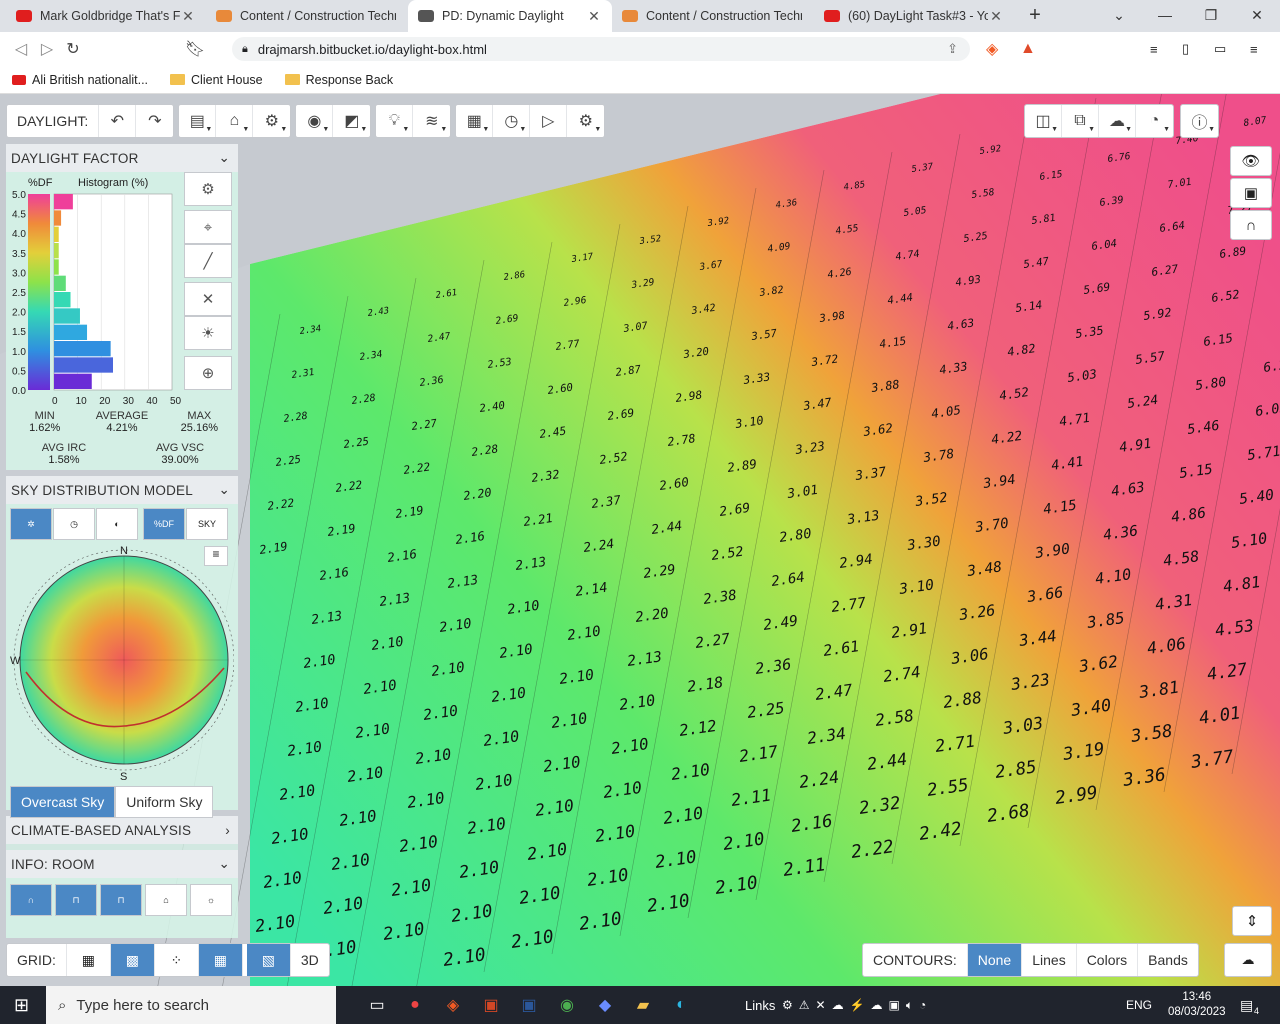  What do you see at coordinates (1035, 16) in the screenshot?
I see `new-tab-button: +` at bounding box center [1035, 16].